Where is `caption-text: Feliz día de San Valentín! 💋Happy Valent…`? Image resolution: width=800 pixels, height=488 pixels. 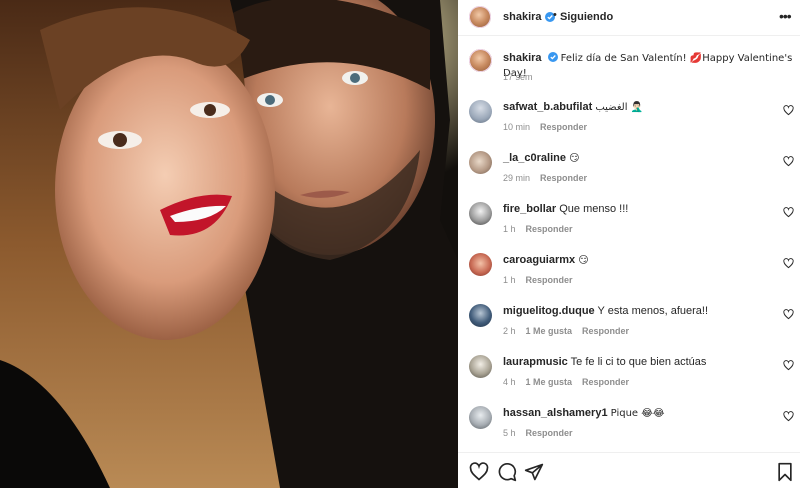
caption-text: Feliz día de San Valentín! 💋Happy Valent… is located at coordinates (648, 66).